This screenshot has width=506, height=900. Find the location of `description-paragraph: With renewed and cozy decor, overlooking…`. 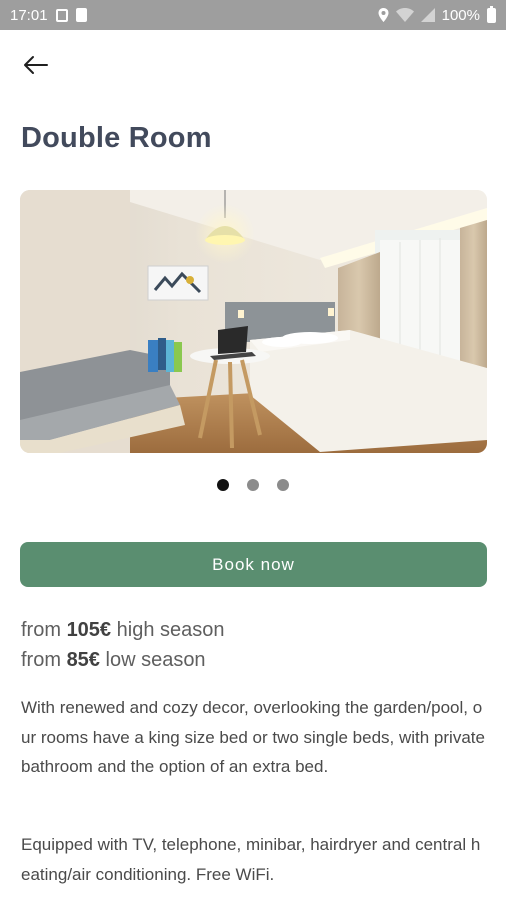

description-paragraph: With renewed and cozy decor, overlooking… is located at coordinates (253, 737).